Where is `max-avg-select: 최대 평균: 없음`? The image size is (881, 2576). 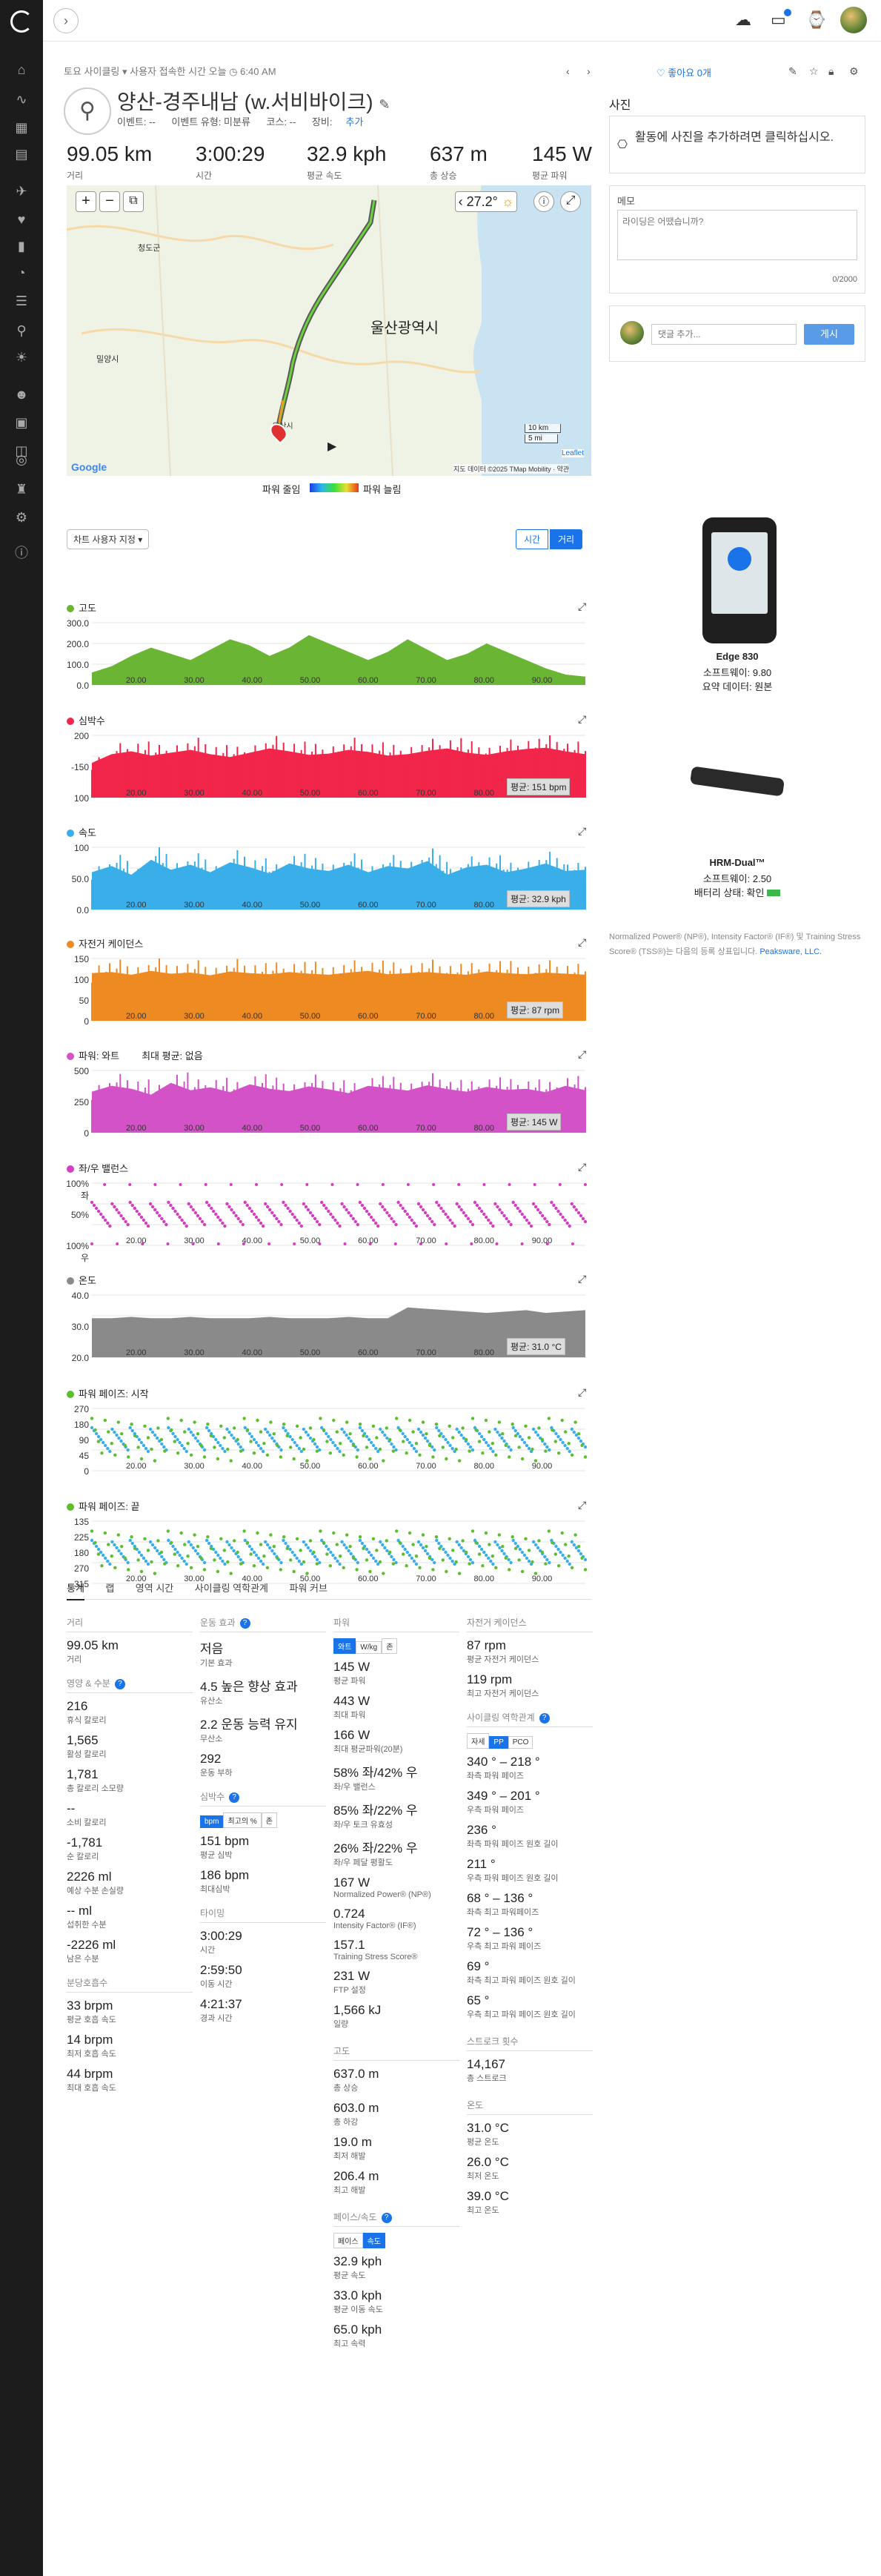
max-avg-select: 최대 평균: 없음 is located at coordinates (173, 1056).